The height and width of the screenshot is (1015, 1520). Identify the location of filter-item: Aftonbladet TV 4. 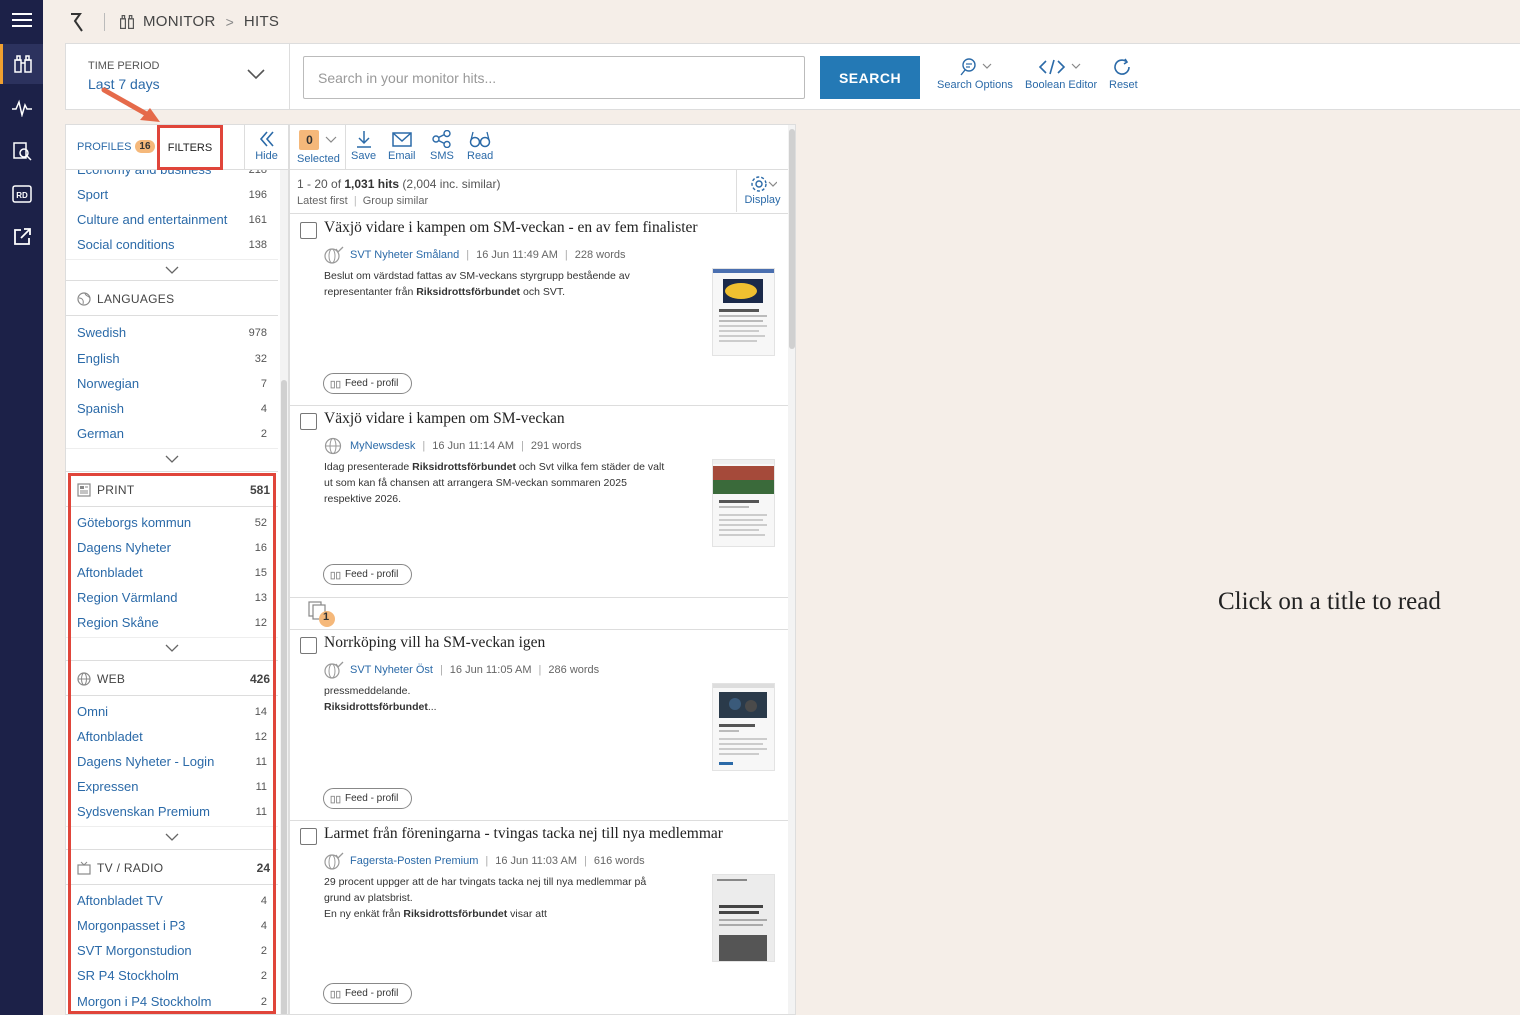
(172, 903).